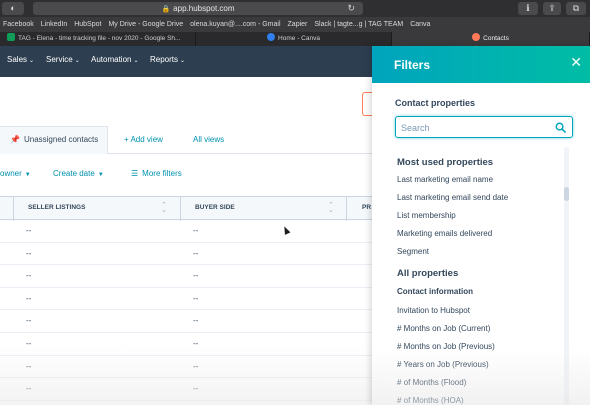 This screenshot has width=590, height=405. What do you see at coordinates (11, 173) in the screenshot?
I see `owner-filter-label: owner` at bounding box center [11, 173].